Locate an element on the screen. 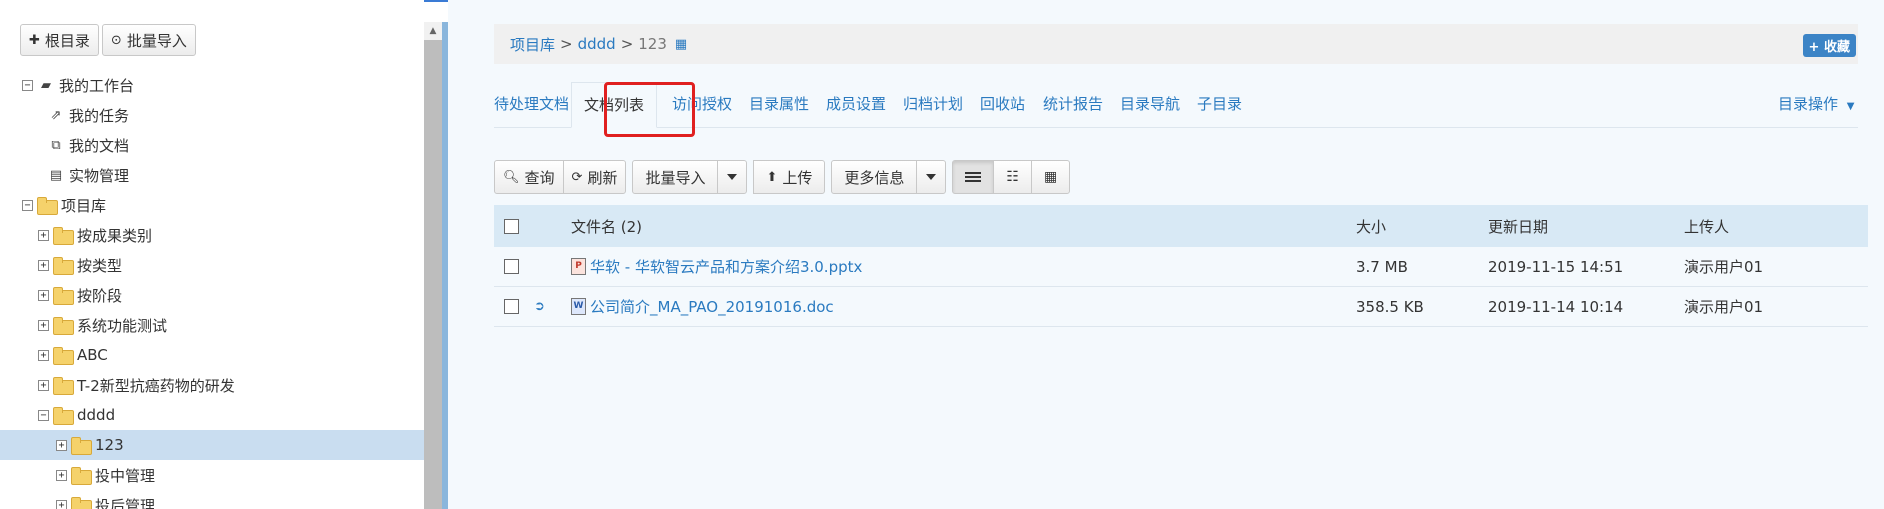  tree-node: + 按类型 is located at coordinates (212, 265).